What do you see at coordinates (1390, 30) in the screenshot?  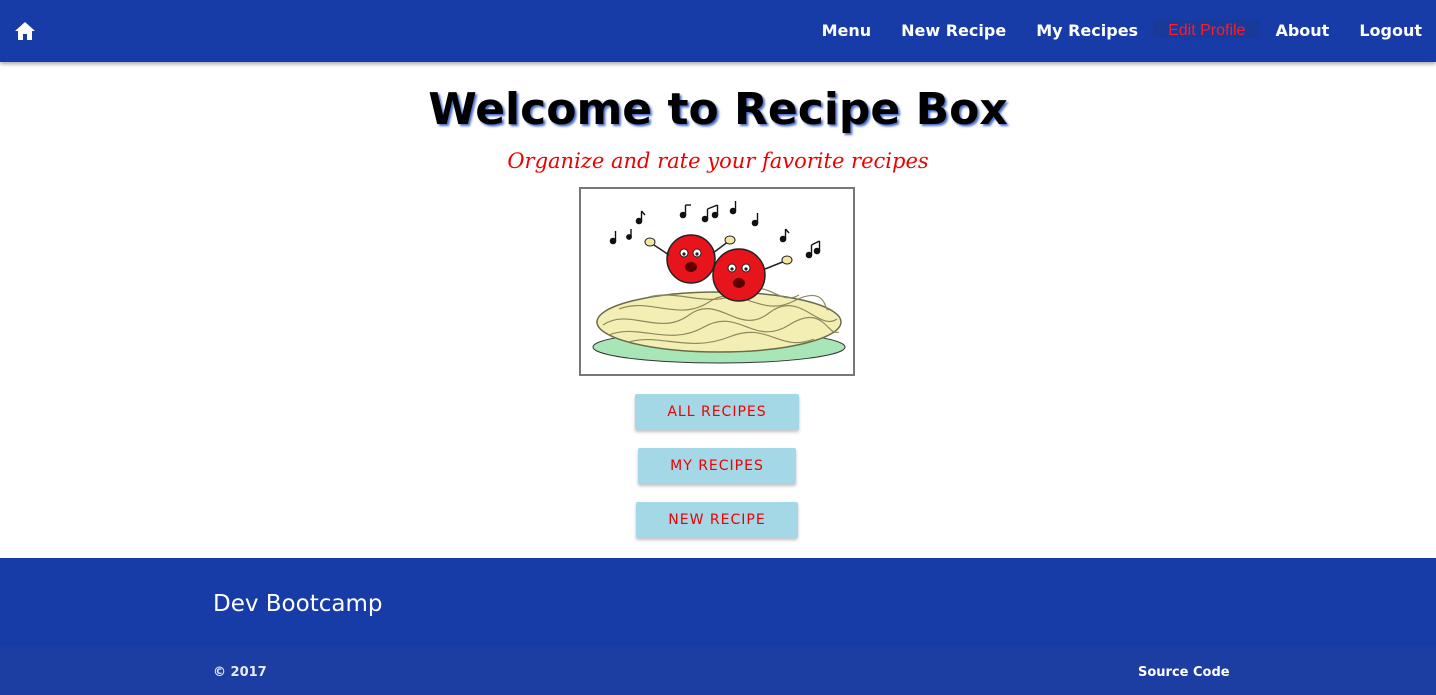 I see `nav-link-logout: Logout` at bounding box center [1390, 30].